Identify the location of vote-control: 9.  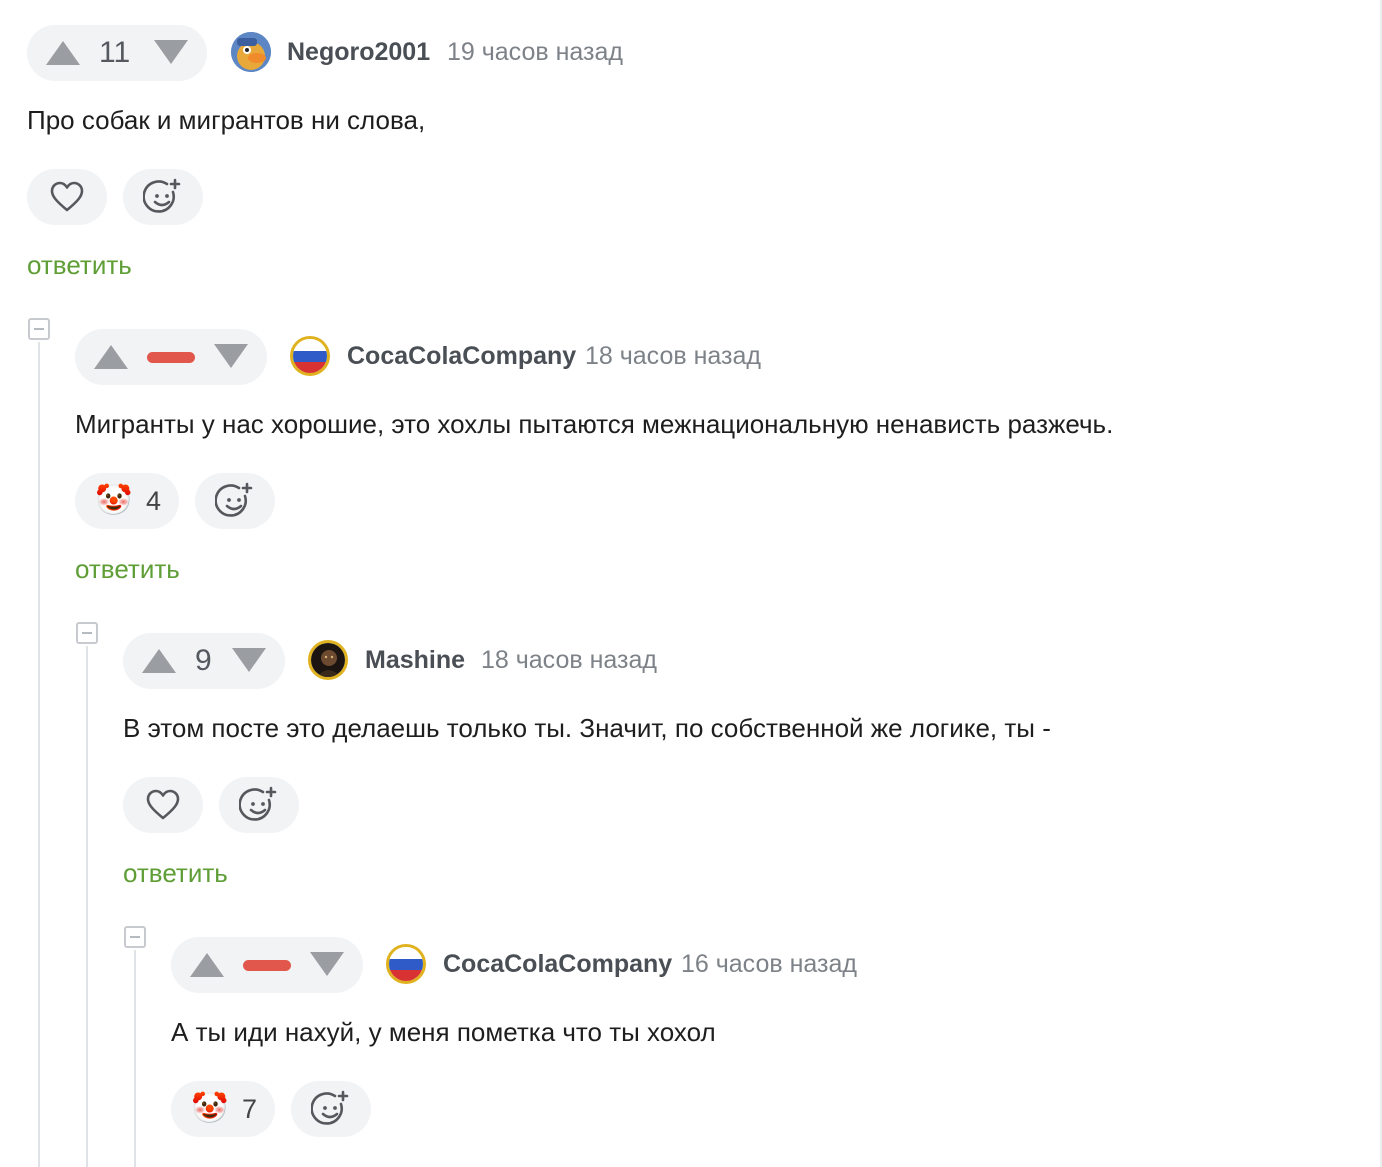
(204, 661).